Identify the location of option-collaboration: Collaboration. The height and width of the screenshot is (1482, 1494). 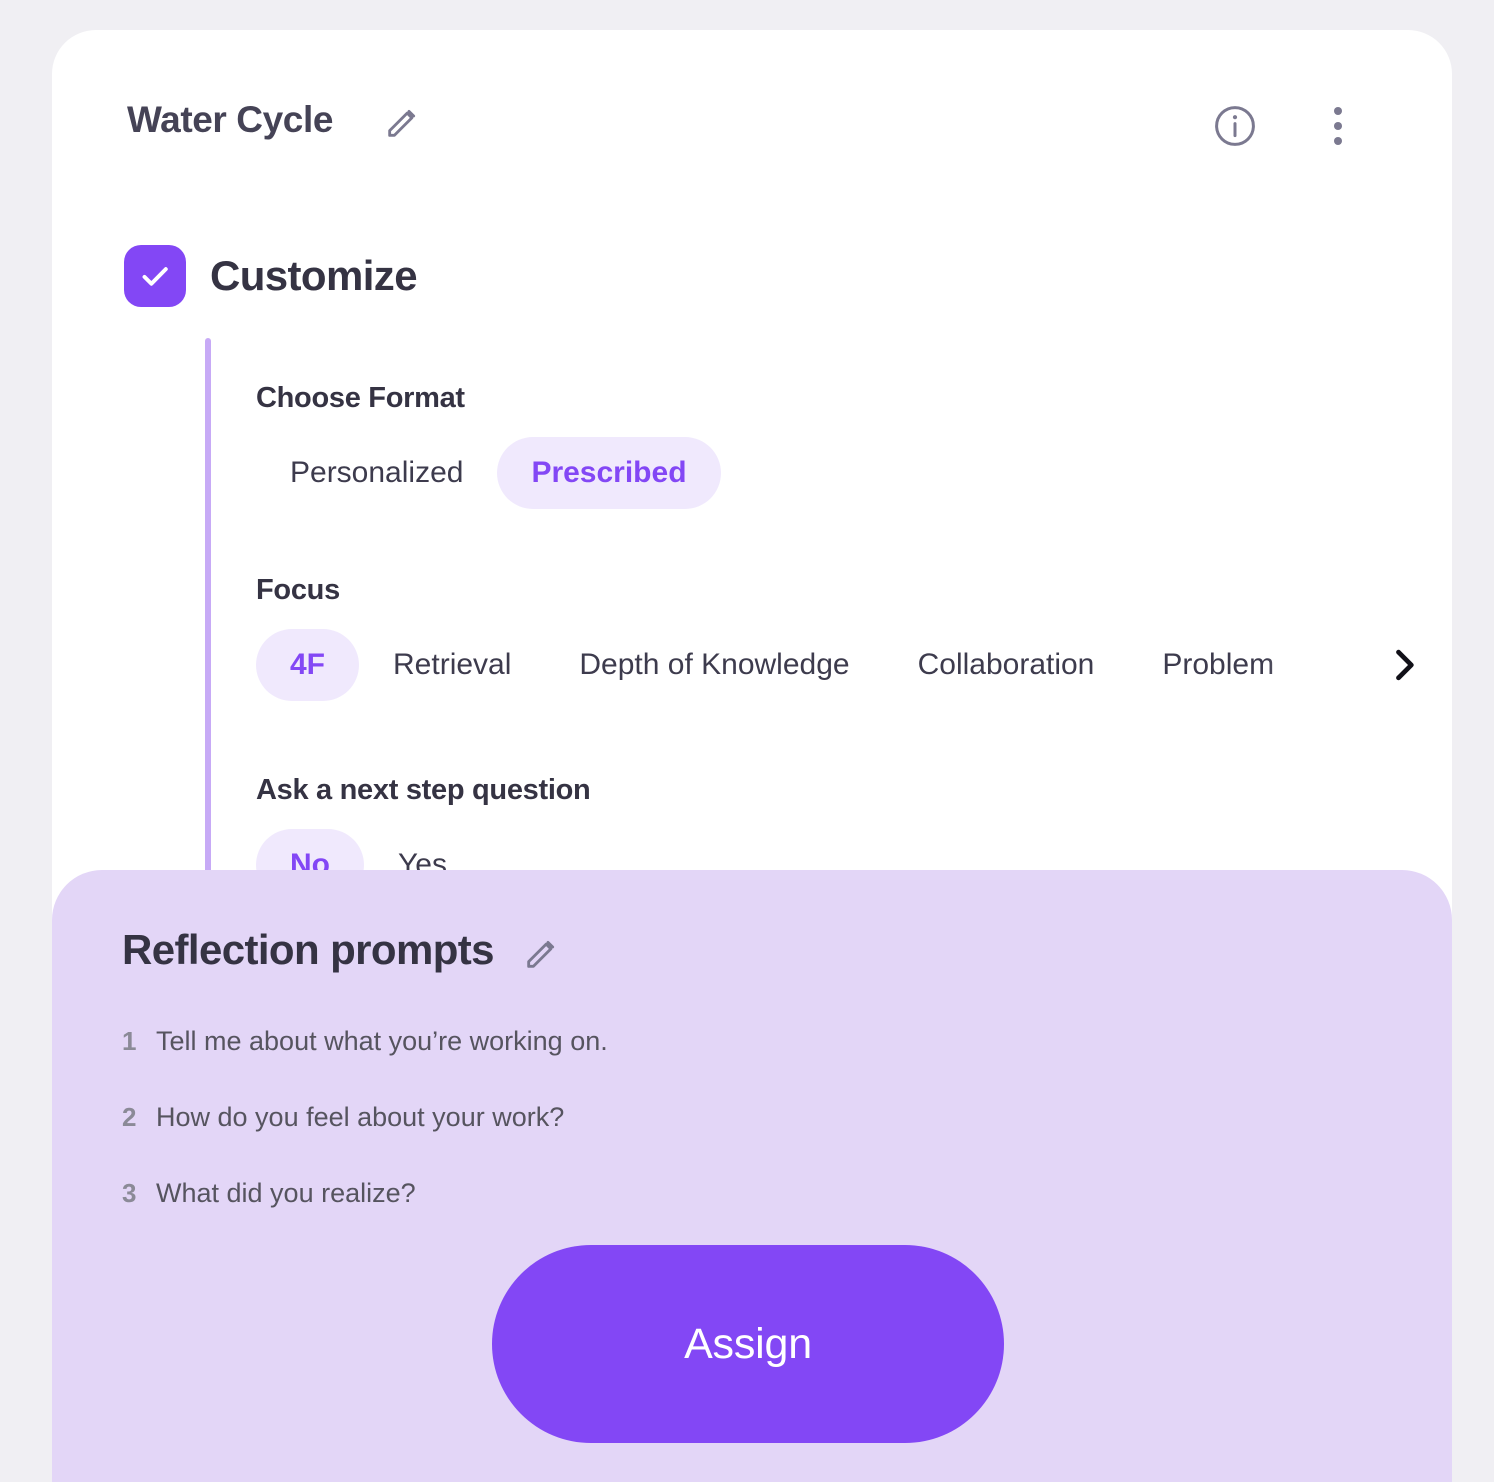
(1006, 665).